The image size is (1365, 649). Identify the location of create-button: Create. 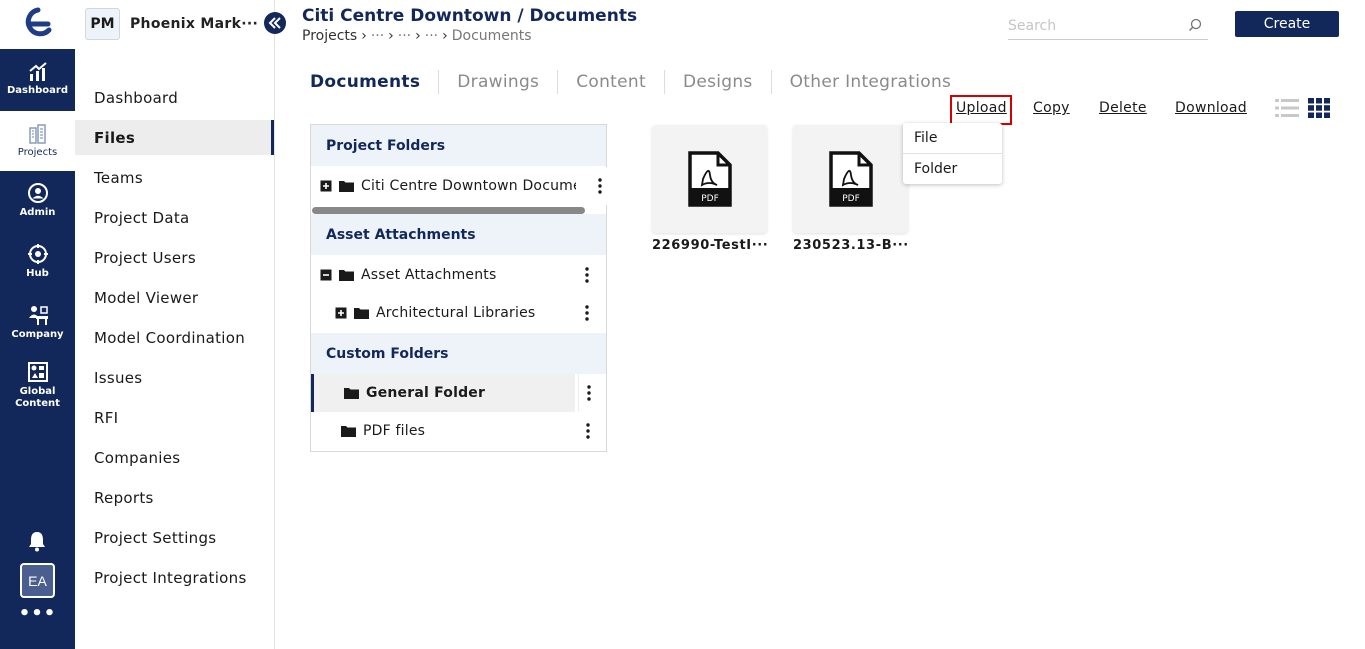
(1287, 24).